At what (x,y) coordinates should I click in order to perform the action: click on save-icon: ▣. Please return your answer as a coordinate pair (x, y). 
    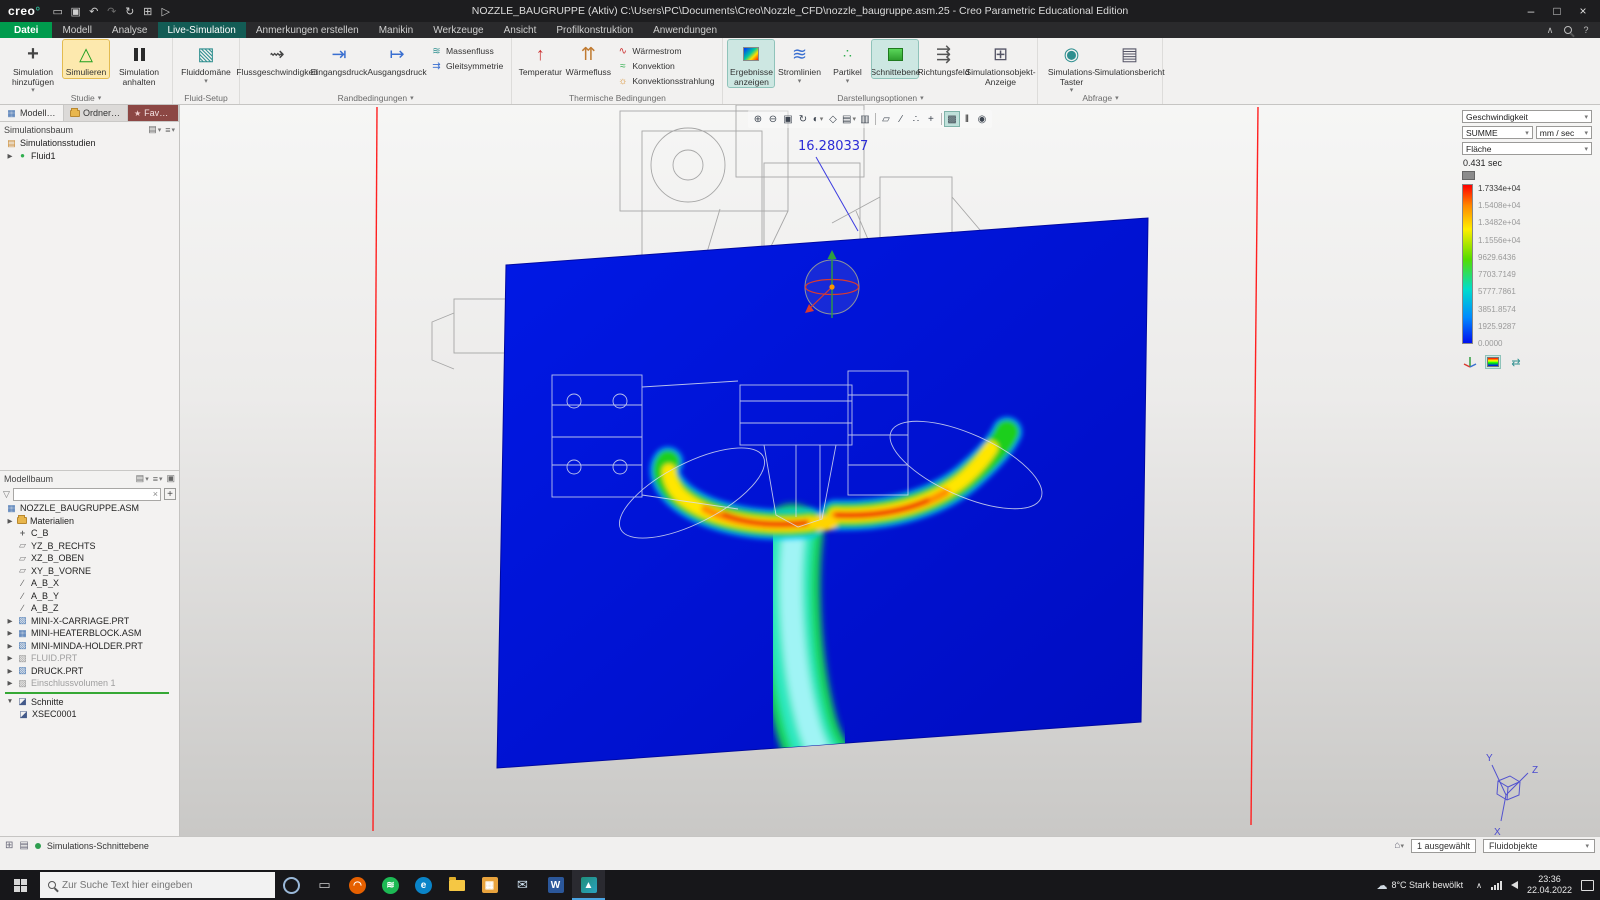
    Looking at the image, I should click on (76, 11).